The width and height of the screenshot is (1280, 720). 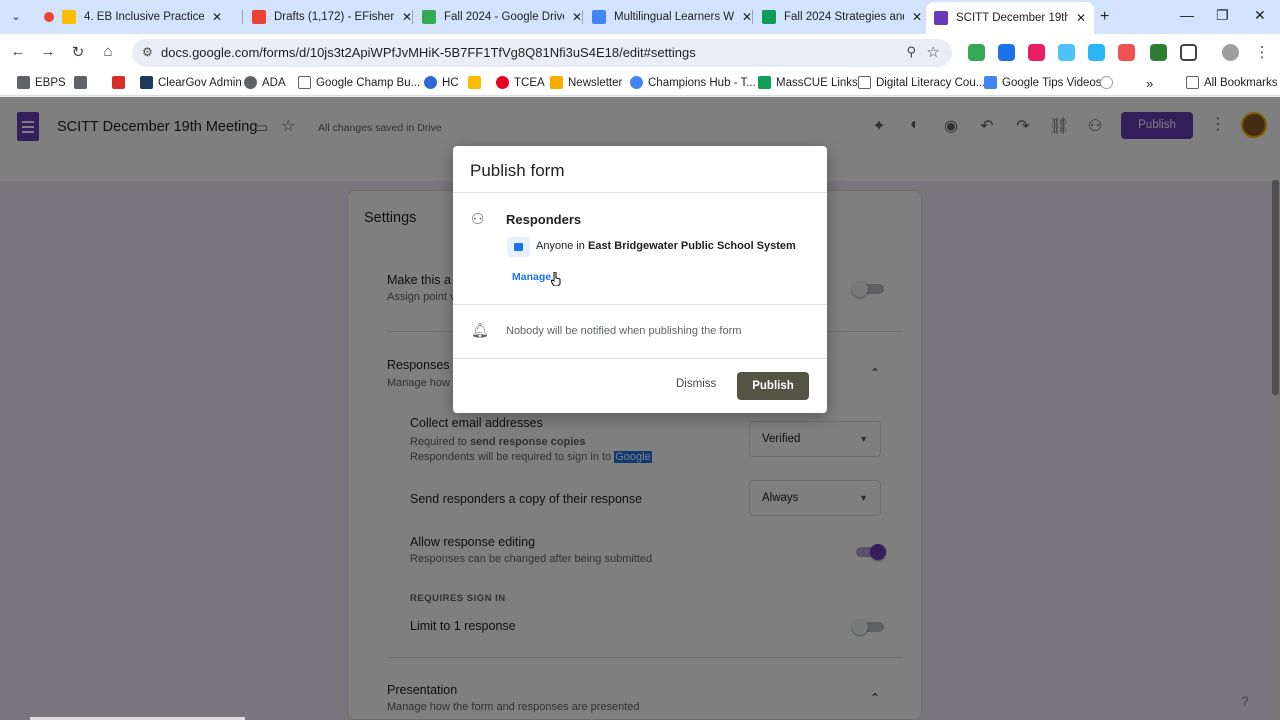 I want to click on responders-label: Responders, so click(x=544, y=219).